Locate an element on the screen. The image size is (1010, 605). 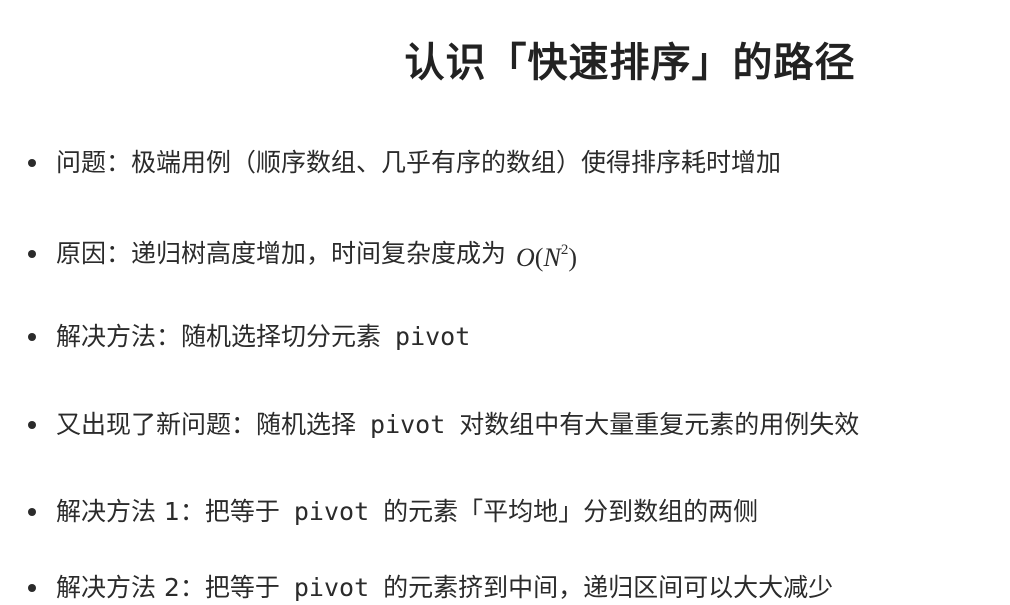
bullet-item-cause: 原因：递归树高度增加，时间复杂度成为 O(N2) is located at coordinates (302, 254).